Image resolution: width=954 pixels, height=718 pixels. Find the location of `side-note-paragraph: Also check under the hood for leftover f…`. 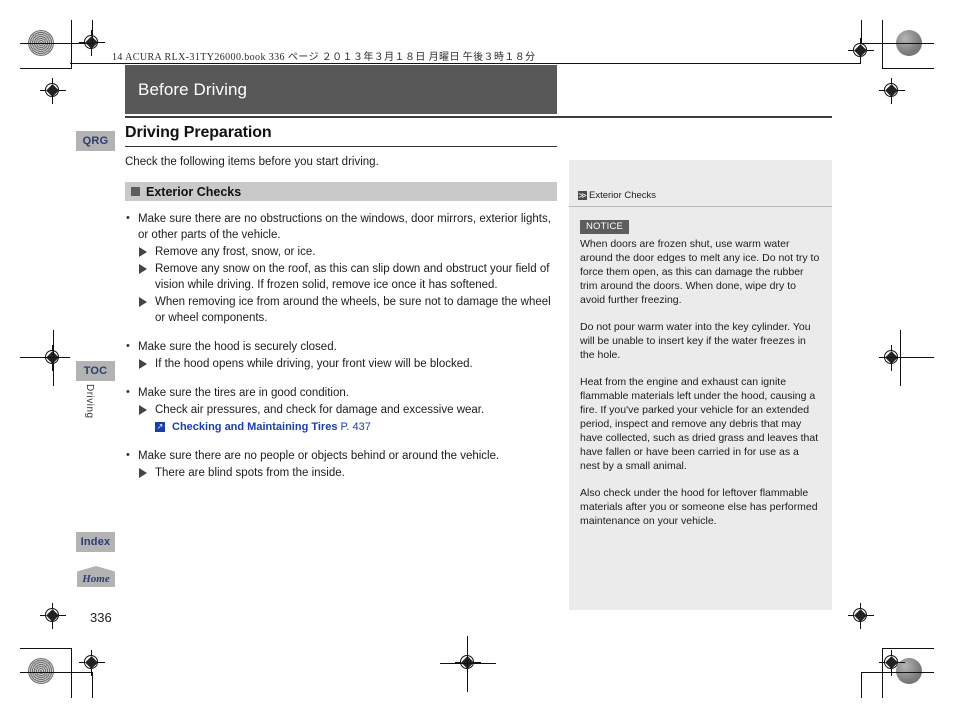

side-note-paragraph: Also check under the hood for leftover f… is located at coordinates (699, 507).